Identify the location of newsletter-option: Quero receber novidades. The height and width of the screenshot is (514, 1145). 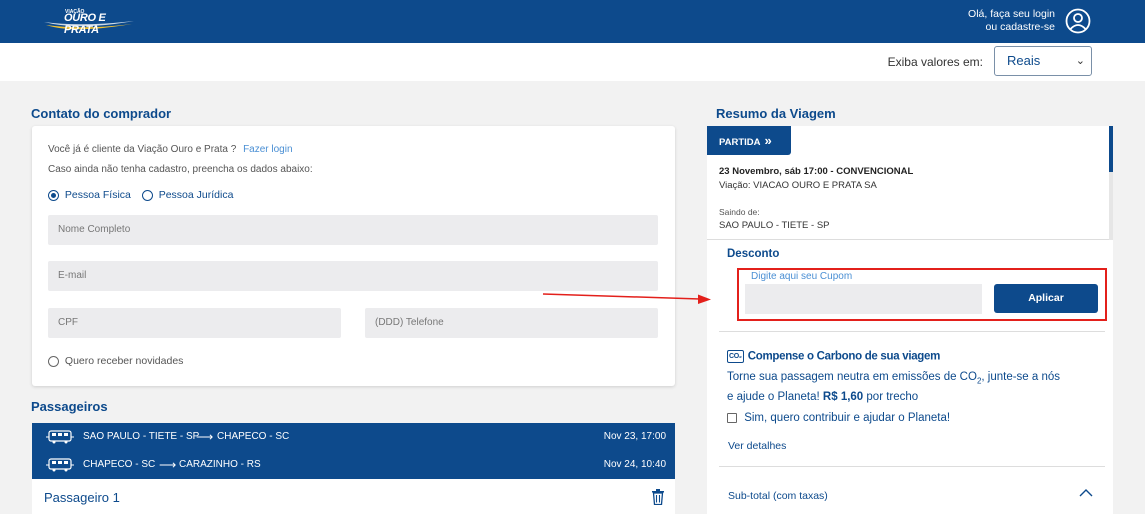
(115, 361).